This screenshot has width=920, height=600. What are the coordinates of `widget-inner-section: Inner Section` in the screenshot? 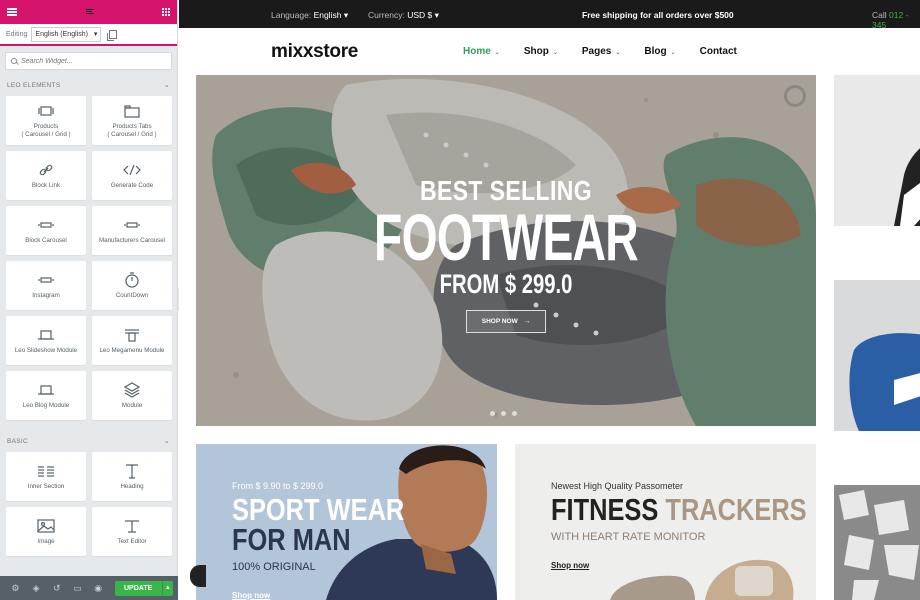 It's located at (46, 476).